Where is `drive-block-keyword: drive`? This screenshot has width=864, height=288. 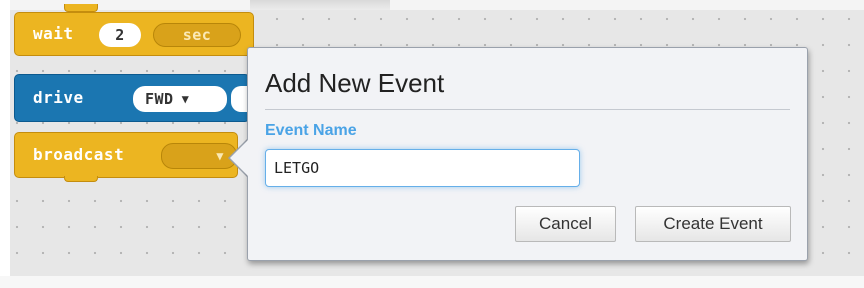 drive-block-keyword: drive is located at coordinates (58, 97).